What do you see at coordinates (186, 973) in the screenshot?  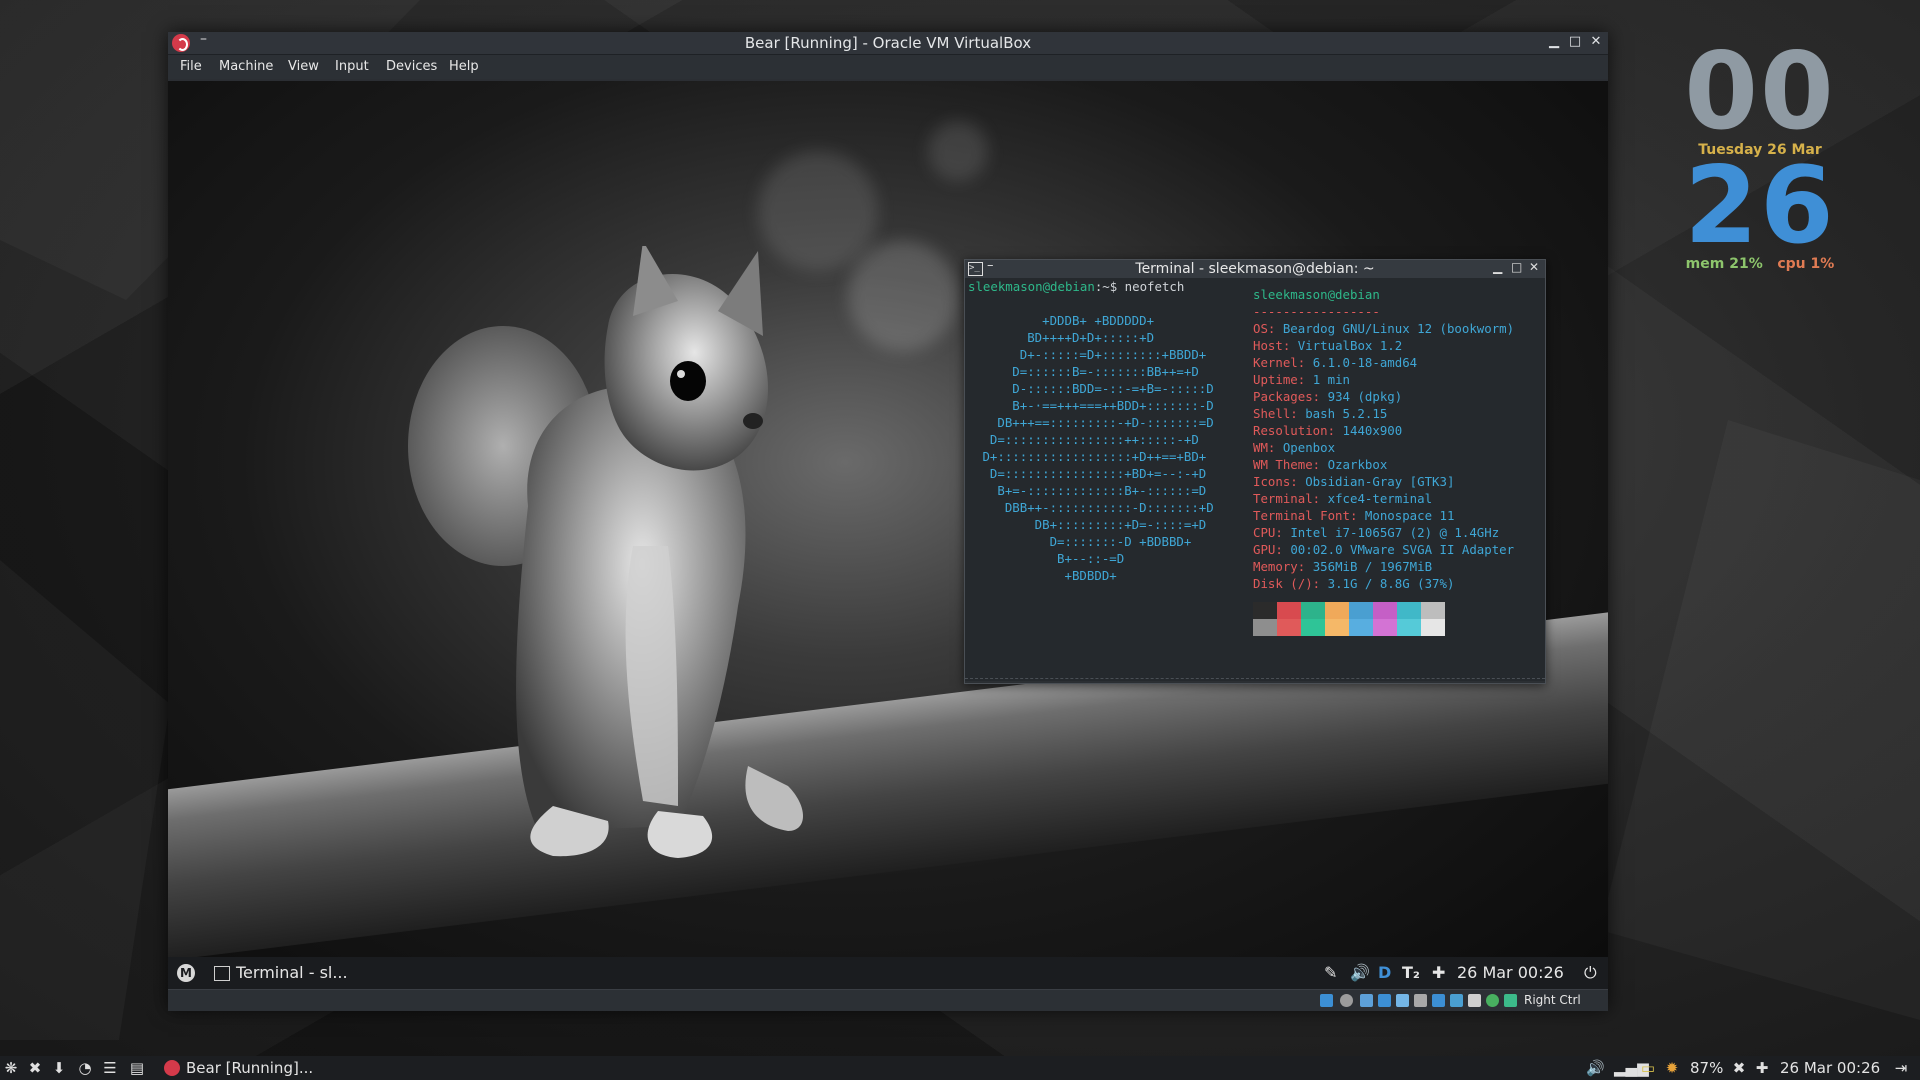 I see `menu-launcher-icon: M` at bounding box center [186, 973].